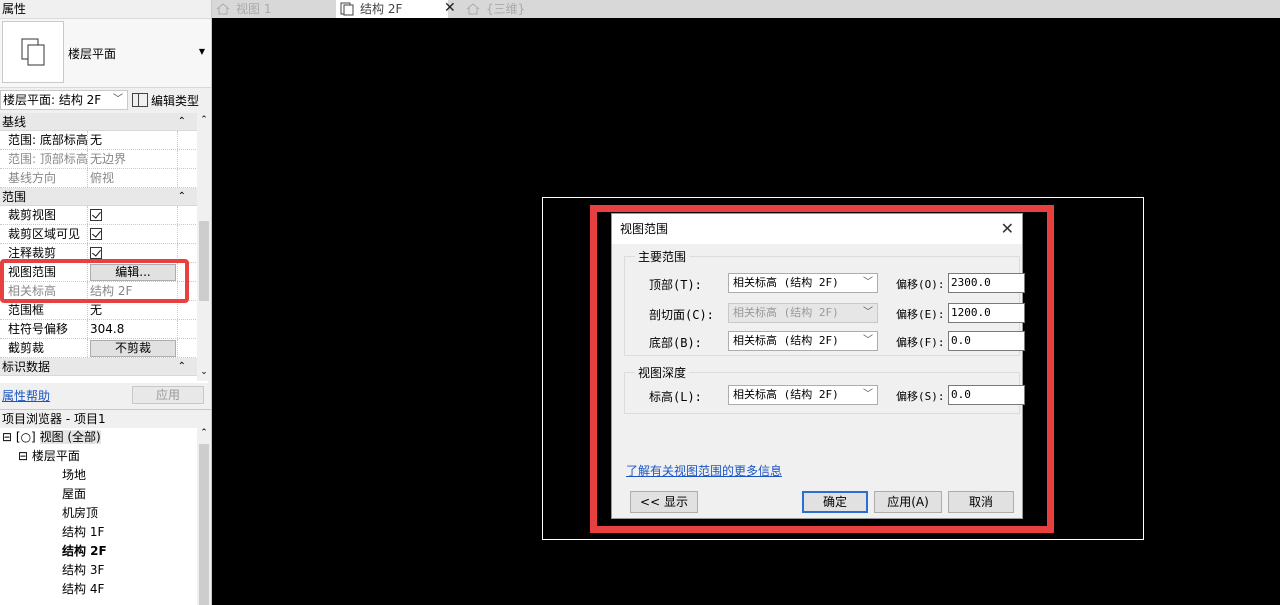 The width and height of the screenshot is (1280, 605). I want to click on property-value: 俯视, so click(133, 178).